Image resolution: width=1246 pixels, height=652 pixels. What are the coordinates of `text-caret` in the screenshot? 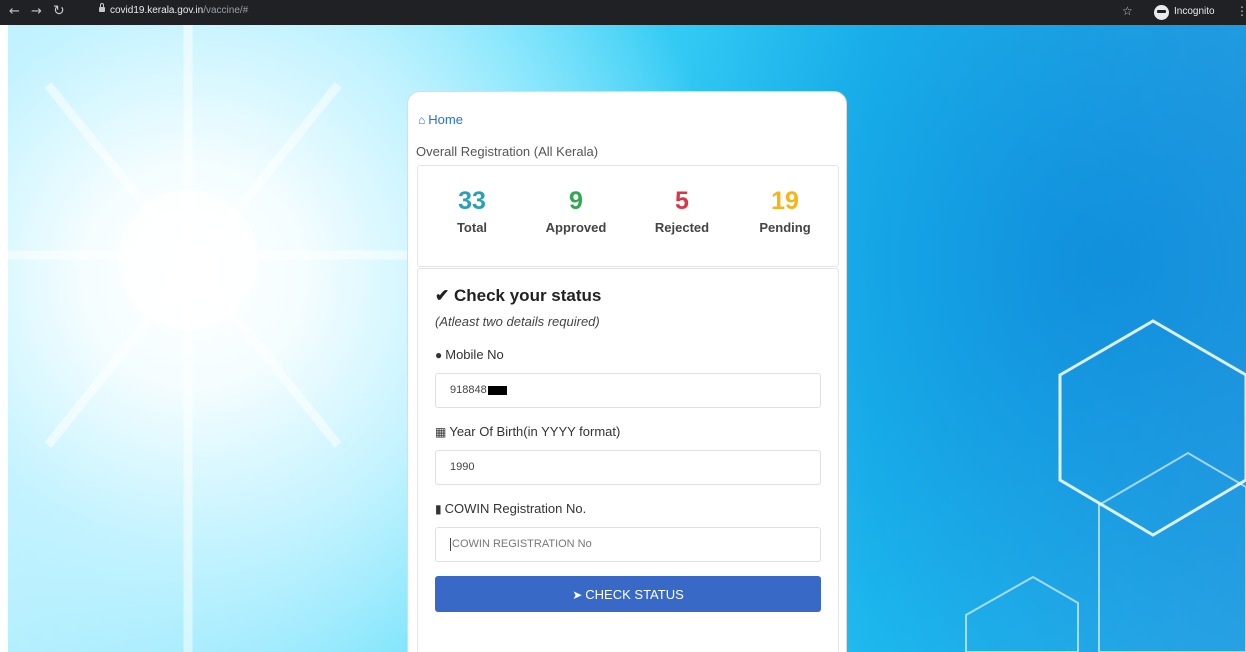 It's located at (450, 544).